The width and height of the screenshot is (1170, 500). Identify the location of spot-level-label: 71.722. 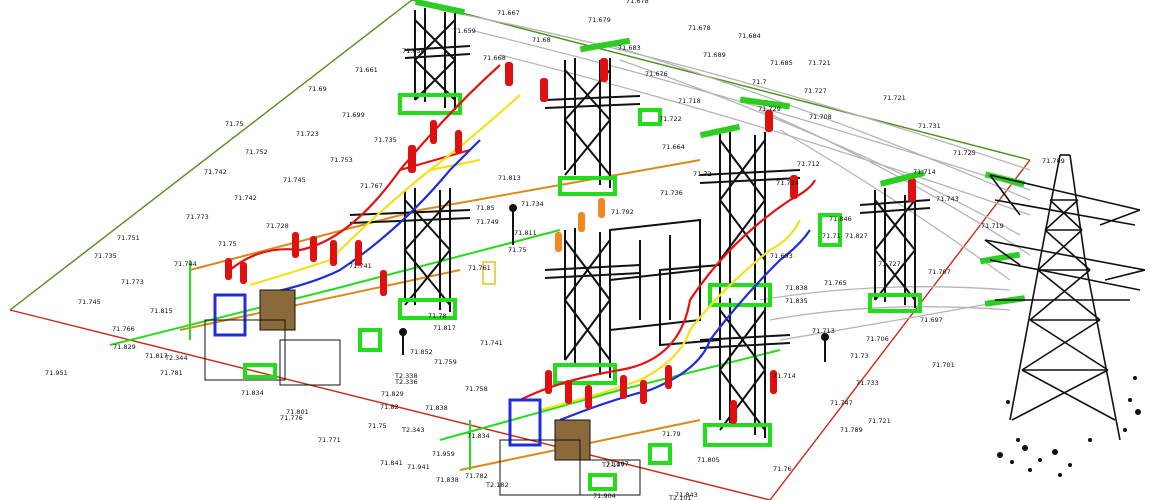
(670, 119).